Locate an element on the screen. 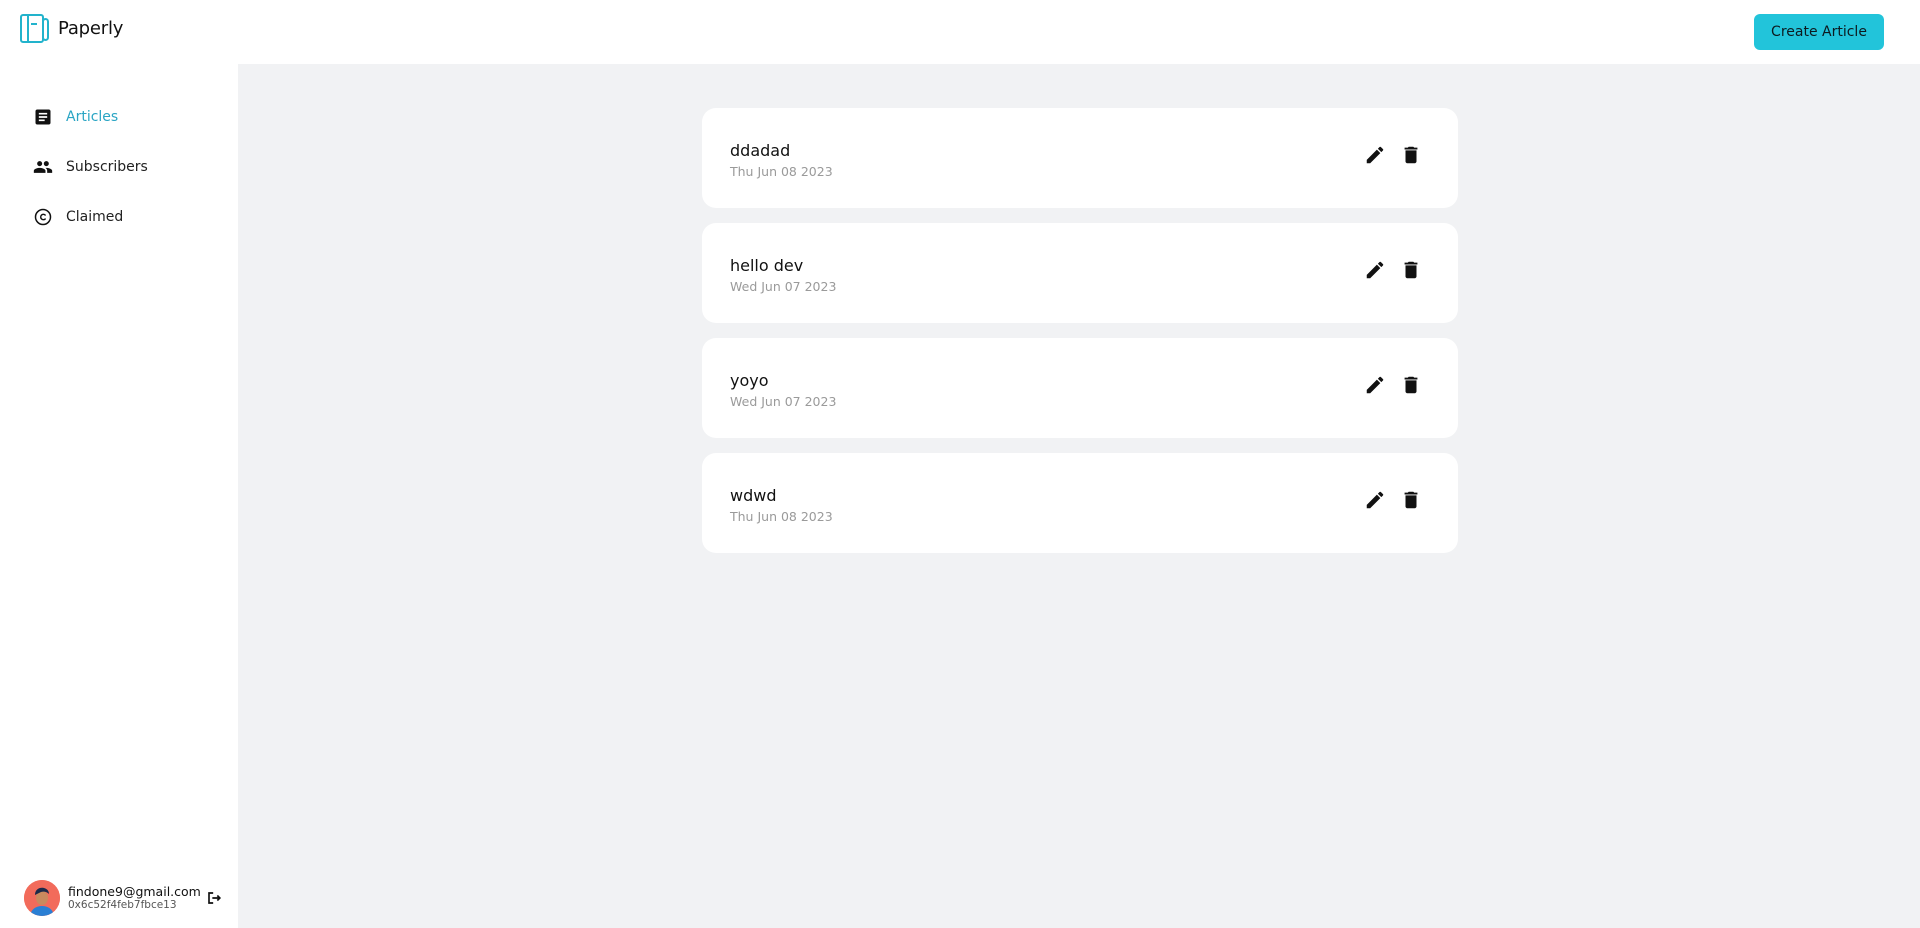 This screenshot has height=928, width=1920. avatar is located at coordinates (42, 898).